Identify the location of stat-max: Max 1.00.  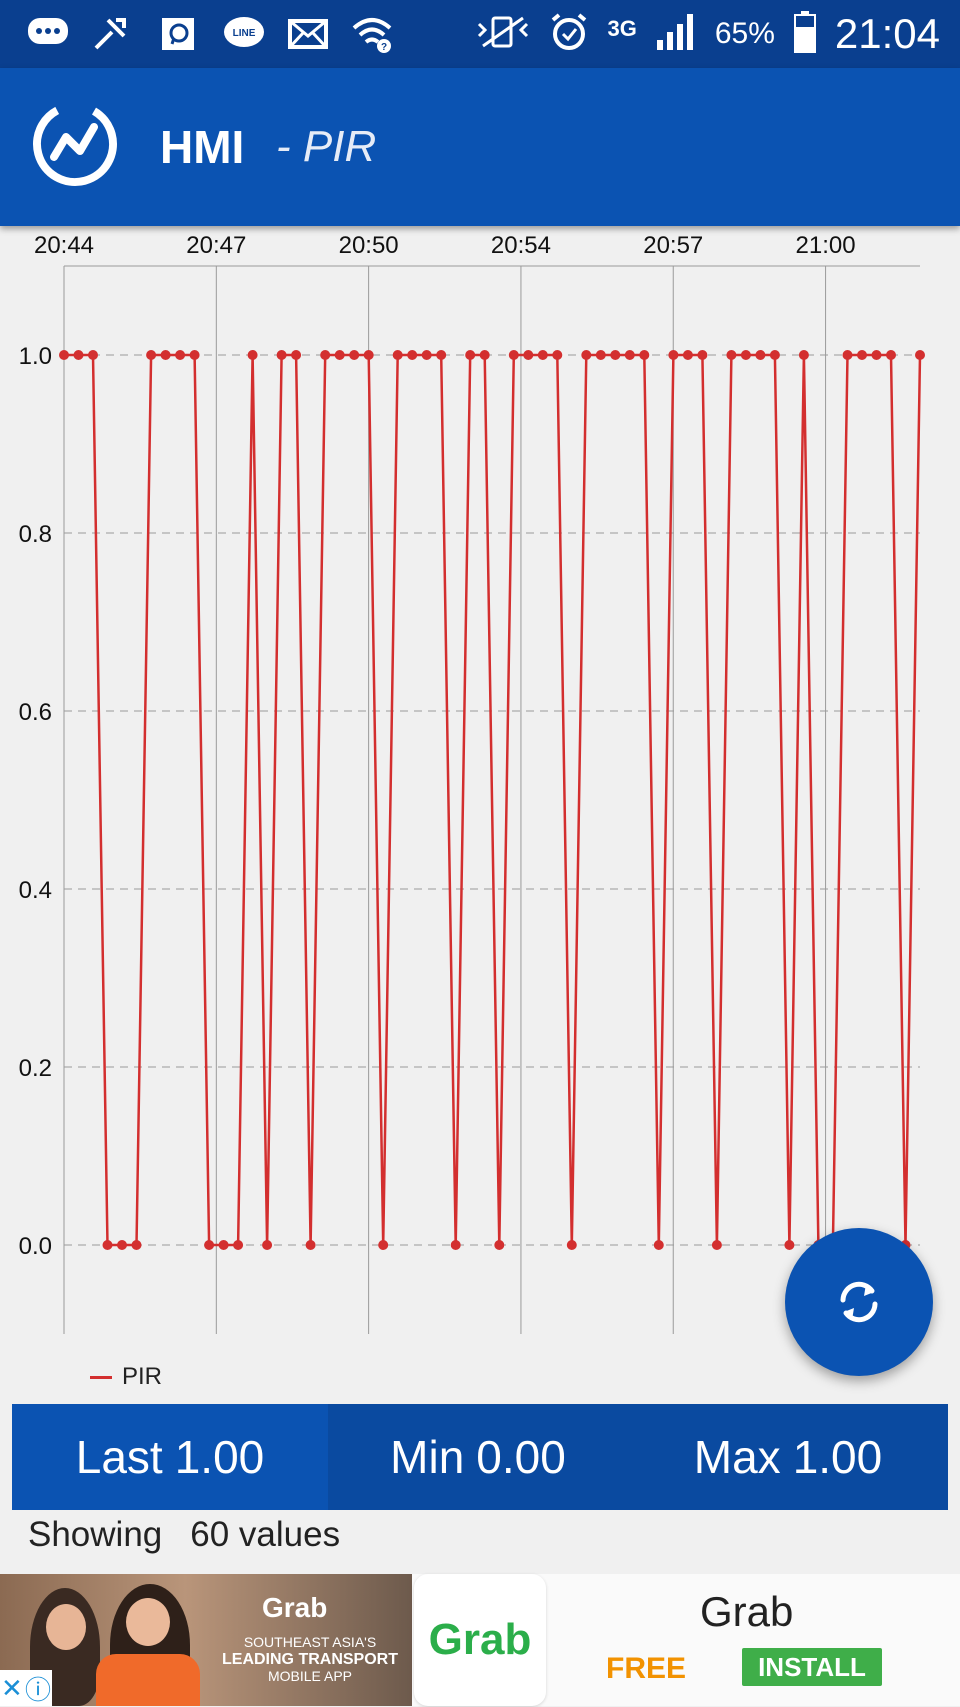
(788, 1457).